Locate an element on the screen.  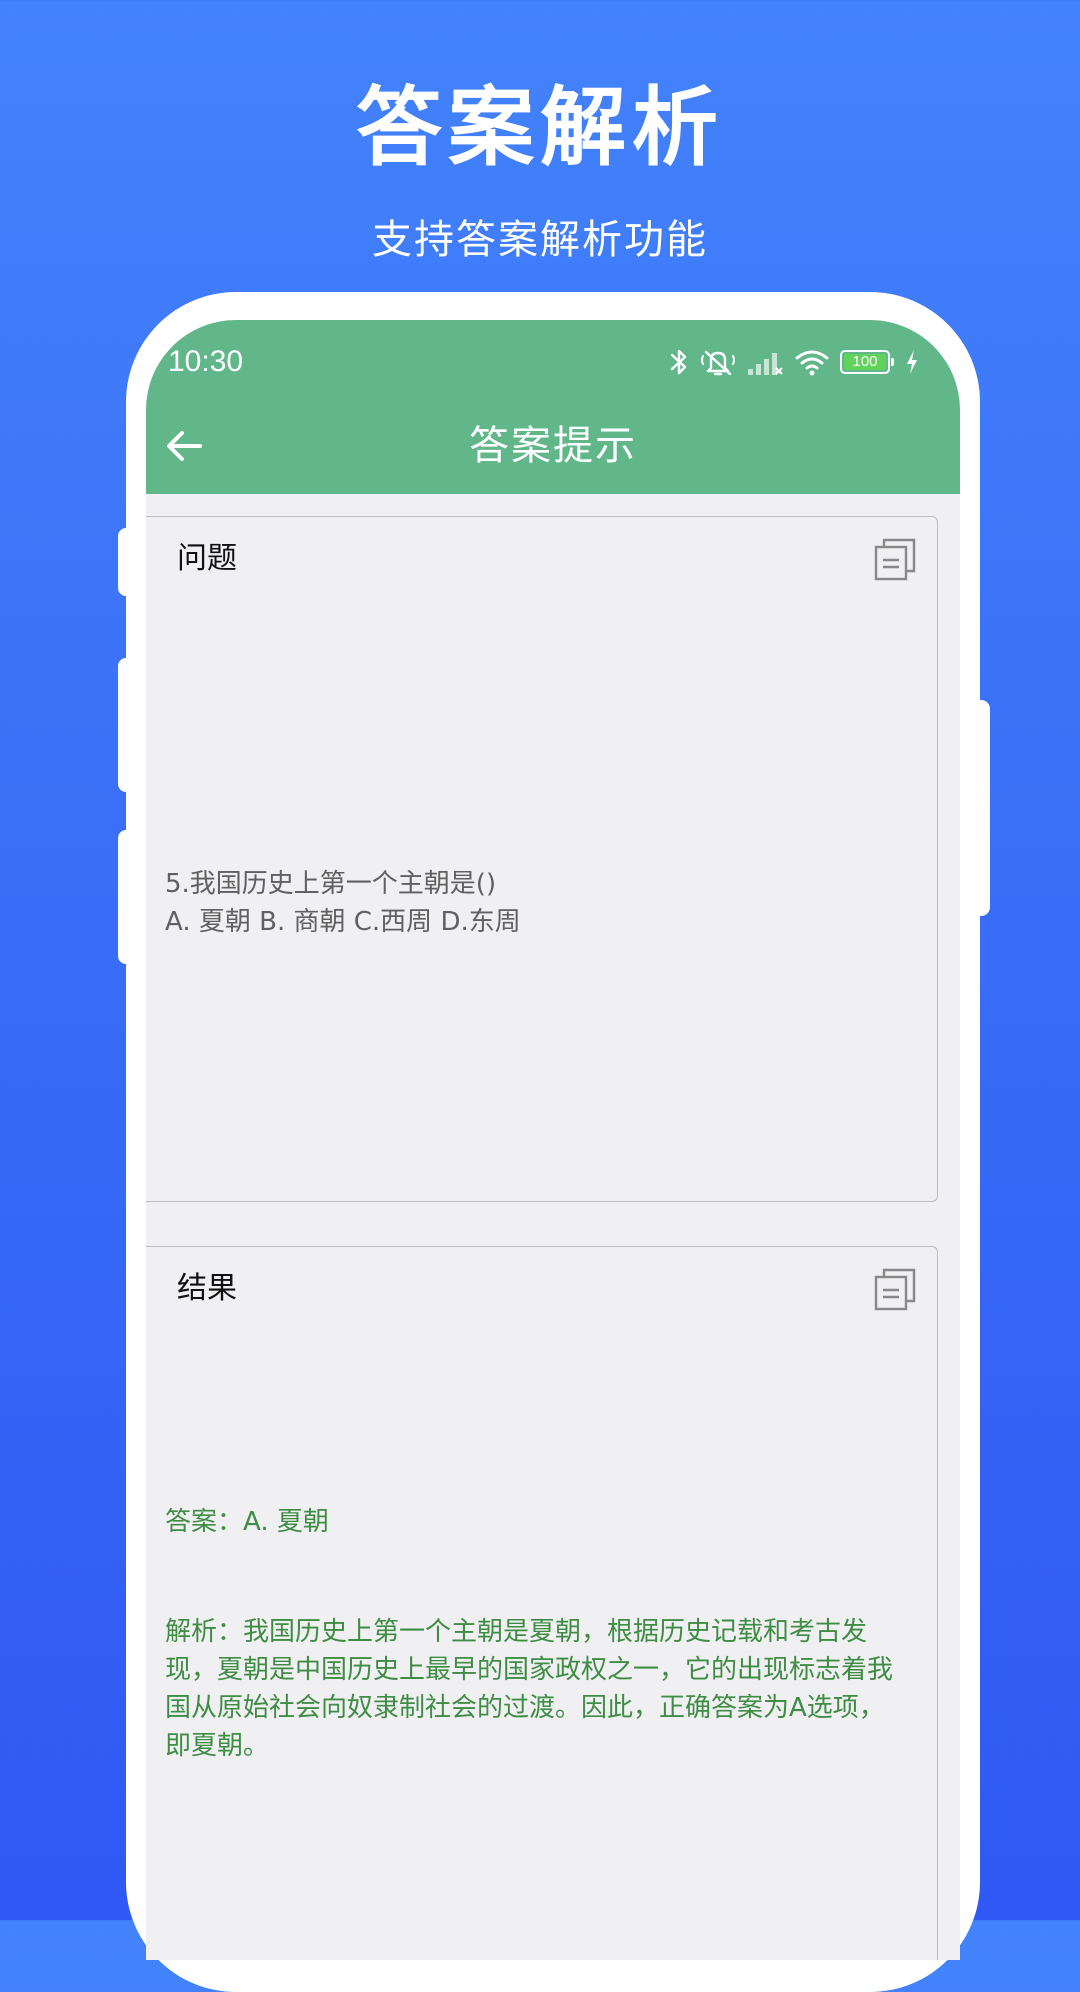
copy-question-button is located at coordinates (895, 559).